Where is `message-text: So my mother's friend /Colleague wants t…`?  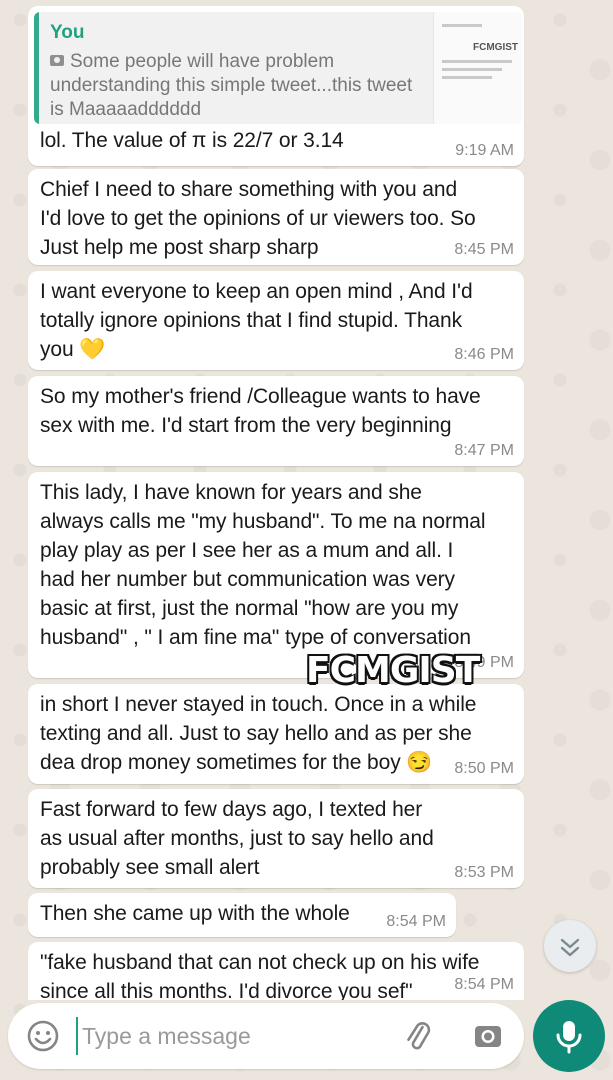 message-text: So my mother's friend /Colleague wants t… is located at coordinates (260, 411).